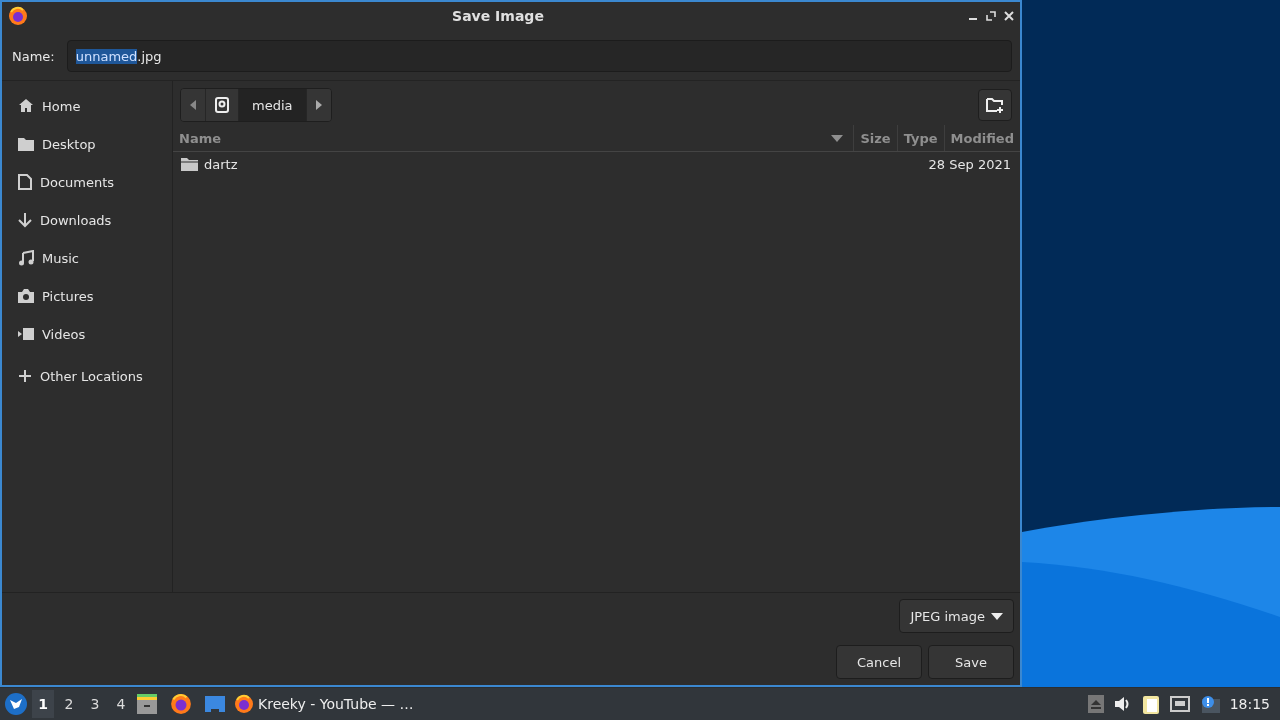 This screenshot has width=1280, height=720. What do you see at coordinates (87, 106) in the screenshot?
I see `sidebar-item: Home` at bounding box center [87, 106].